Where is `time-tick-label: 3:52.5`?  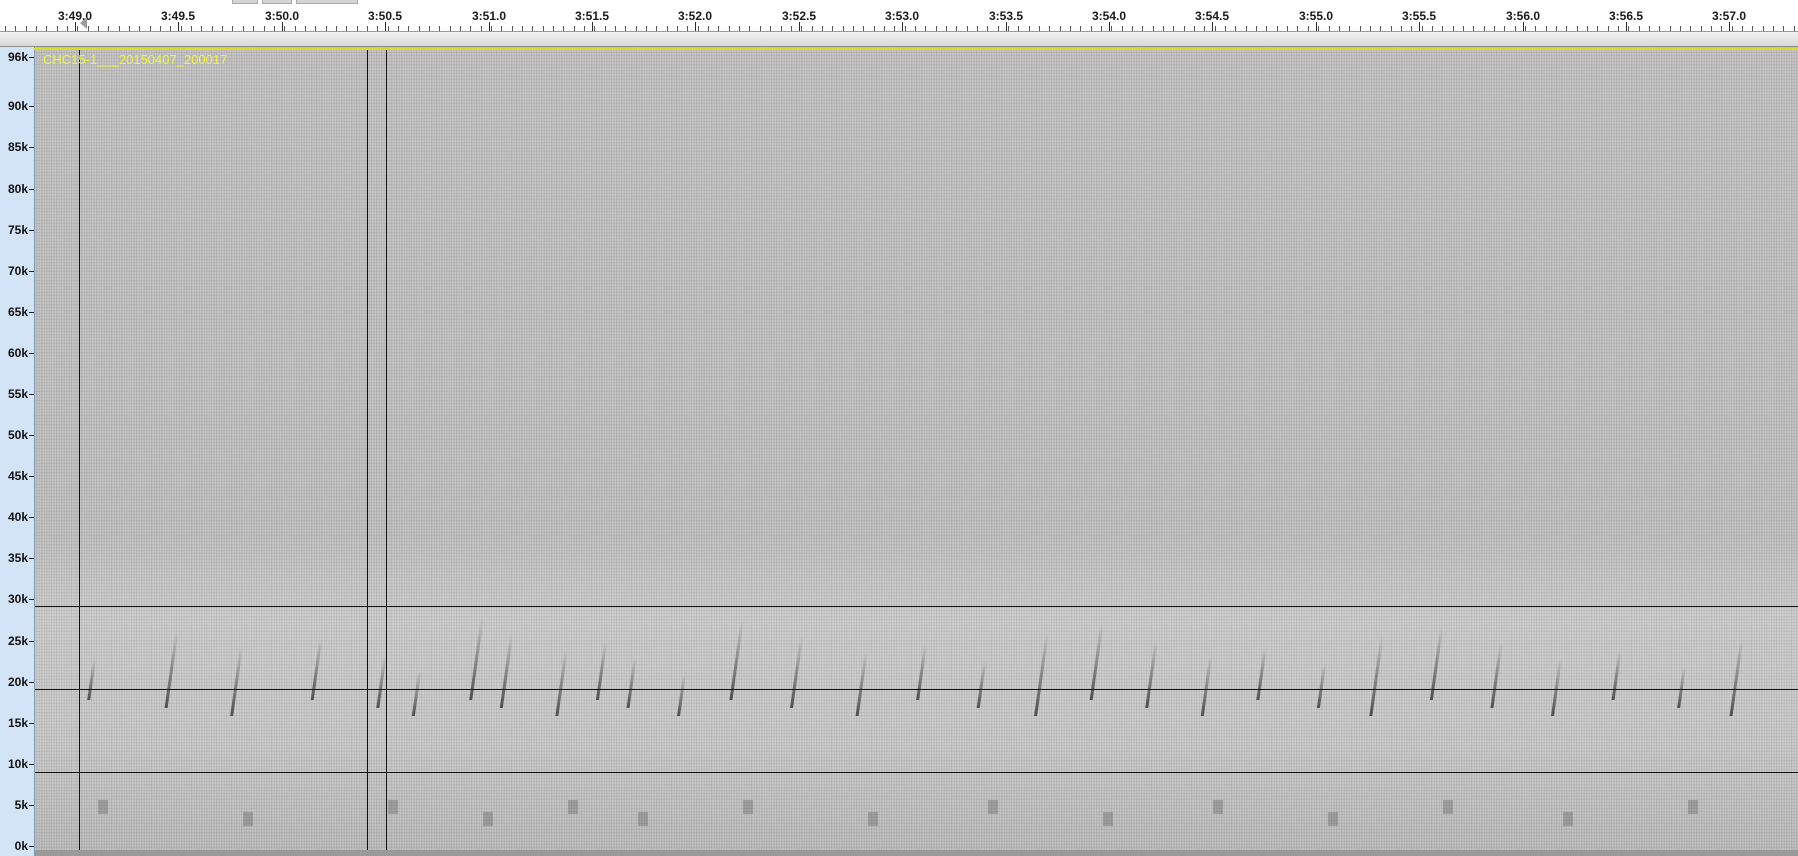
time-tick-label: 3:52.5 is located at coordinates (799, 16).